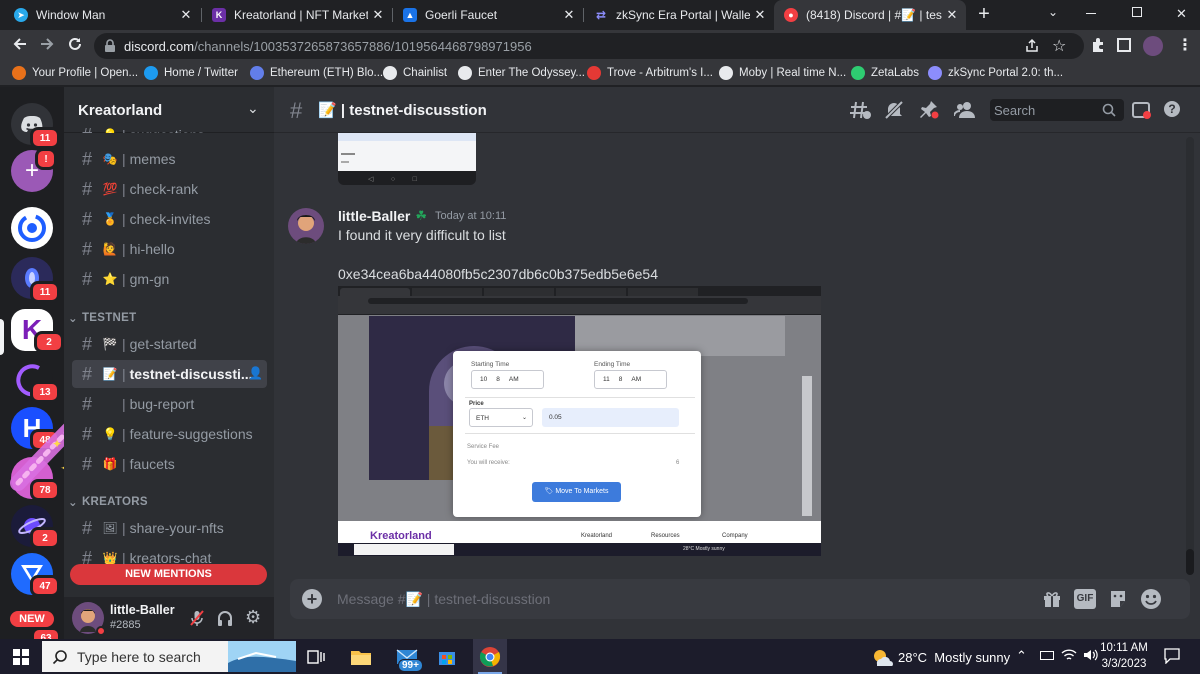  I want to click on tab-label: zkSync Era Portal | Wallet, Bri, so click(683, 15).